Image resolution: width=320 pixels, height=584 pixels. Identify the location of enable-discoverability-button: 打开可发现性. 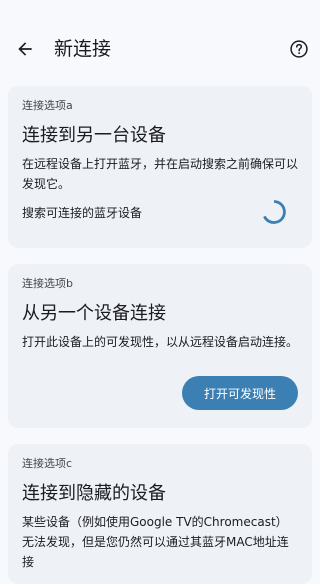
(239, 393).